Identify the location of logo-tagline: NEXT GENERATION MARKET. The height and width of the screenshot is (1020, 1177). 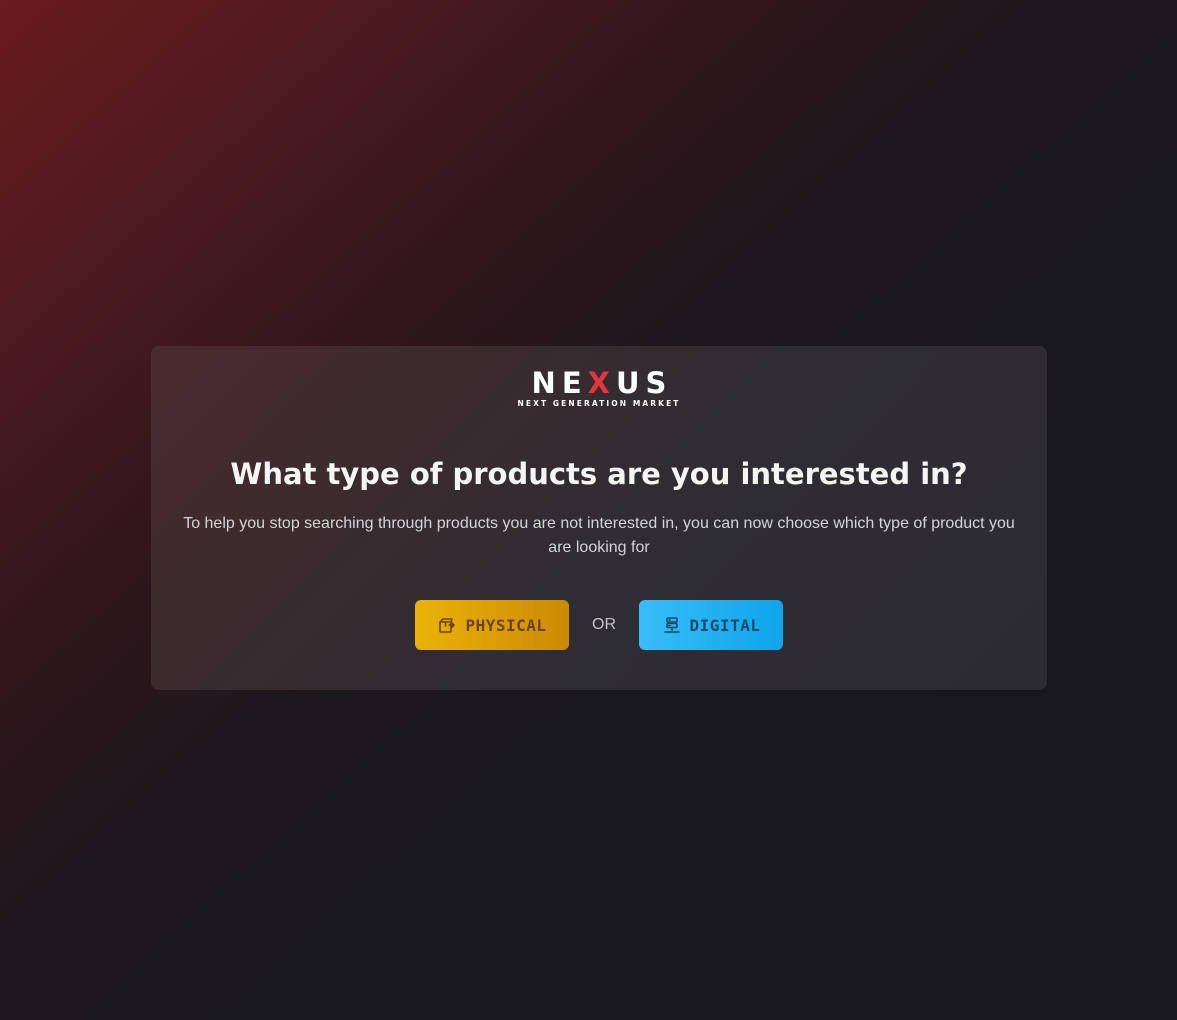
(599, 403).